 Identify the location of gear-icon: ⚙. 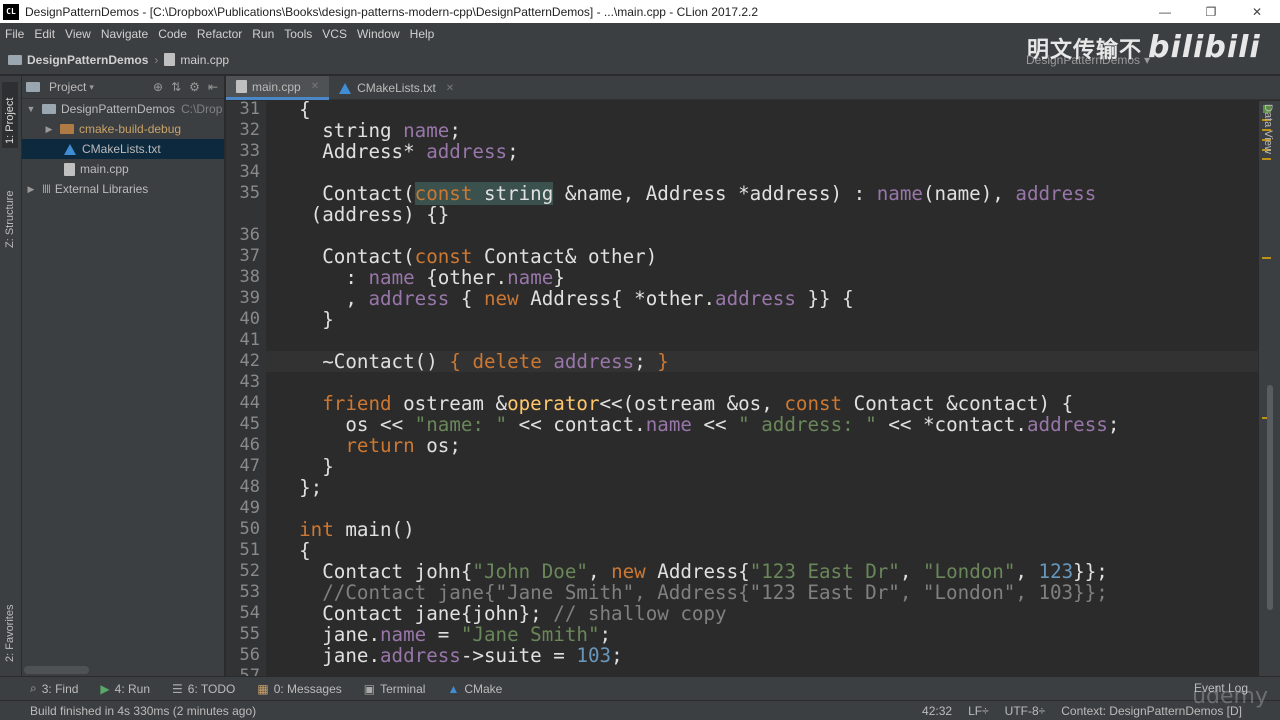
(194, 87).